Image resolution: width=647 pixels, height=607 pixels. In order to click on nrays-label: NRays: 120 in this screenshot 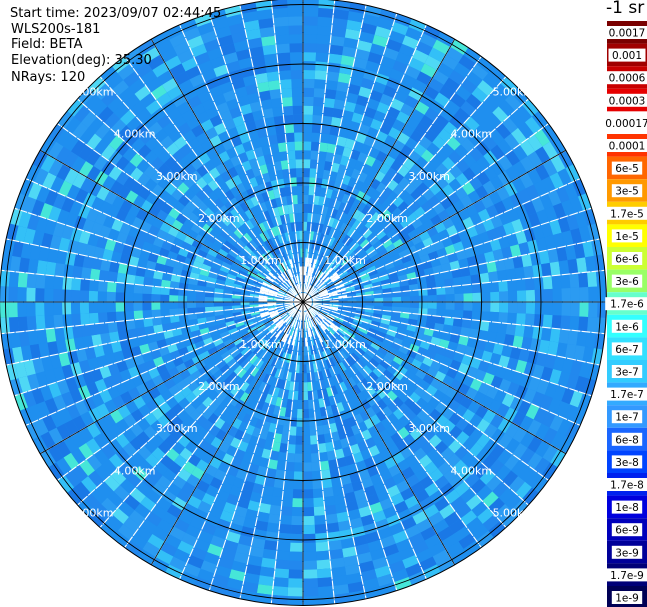, I will do `click(48, 77)`.